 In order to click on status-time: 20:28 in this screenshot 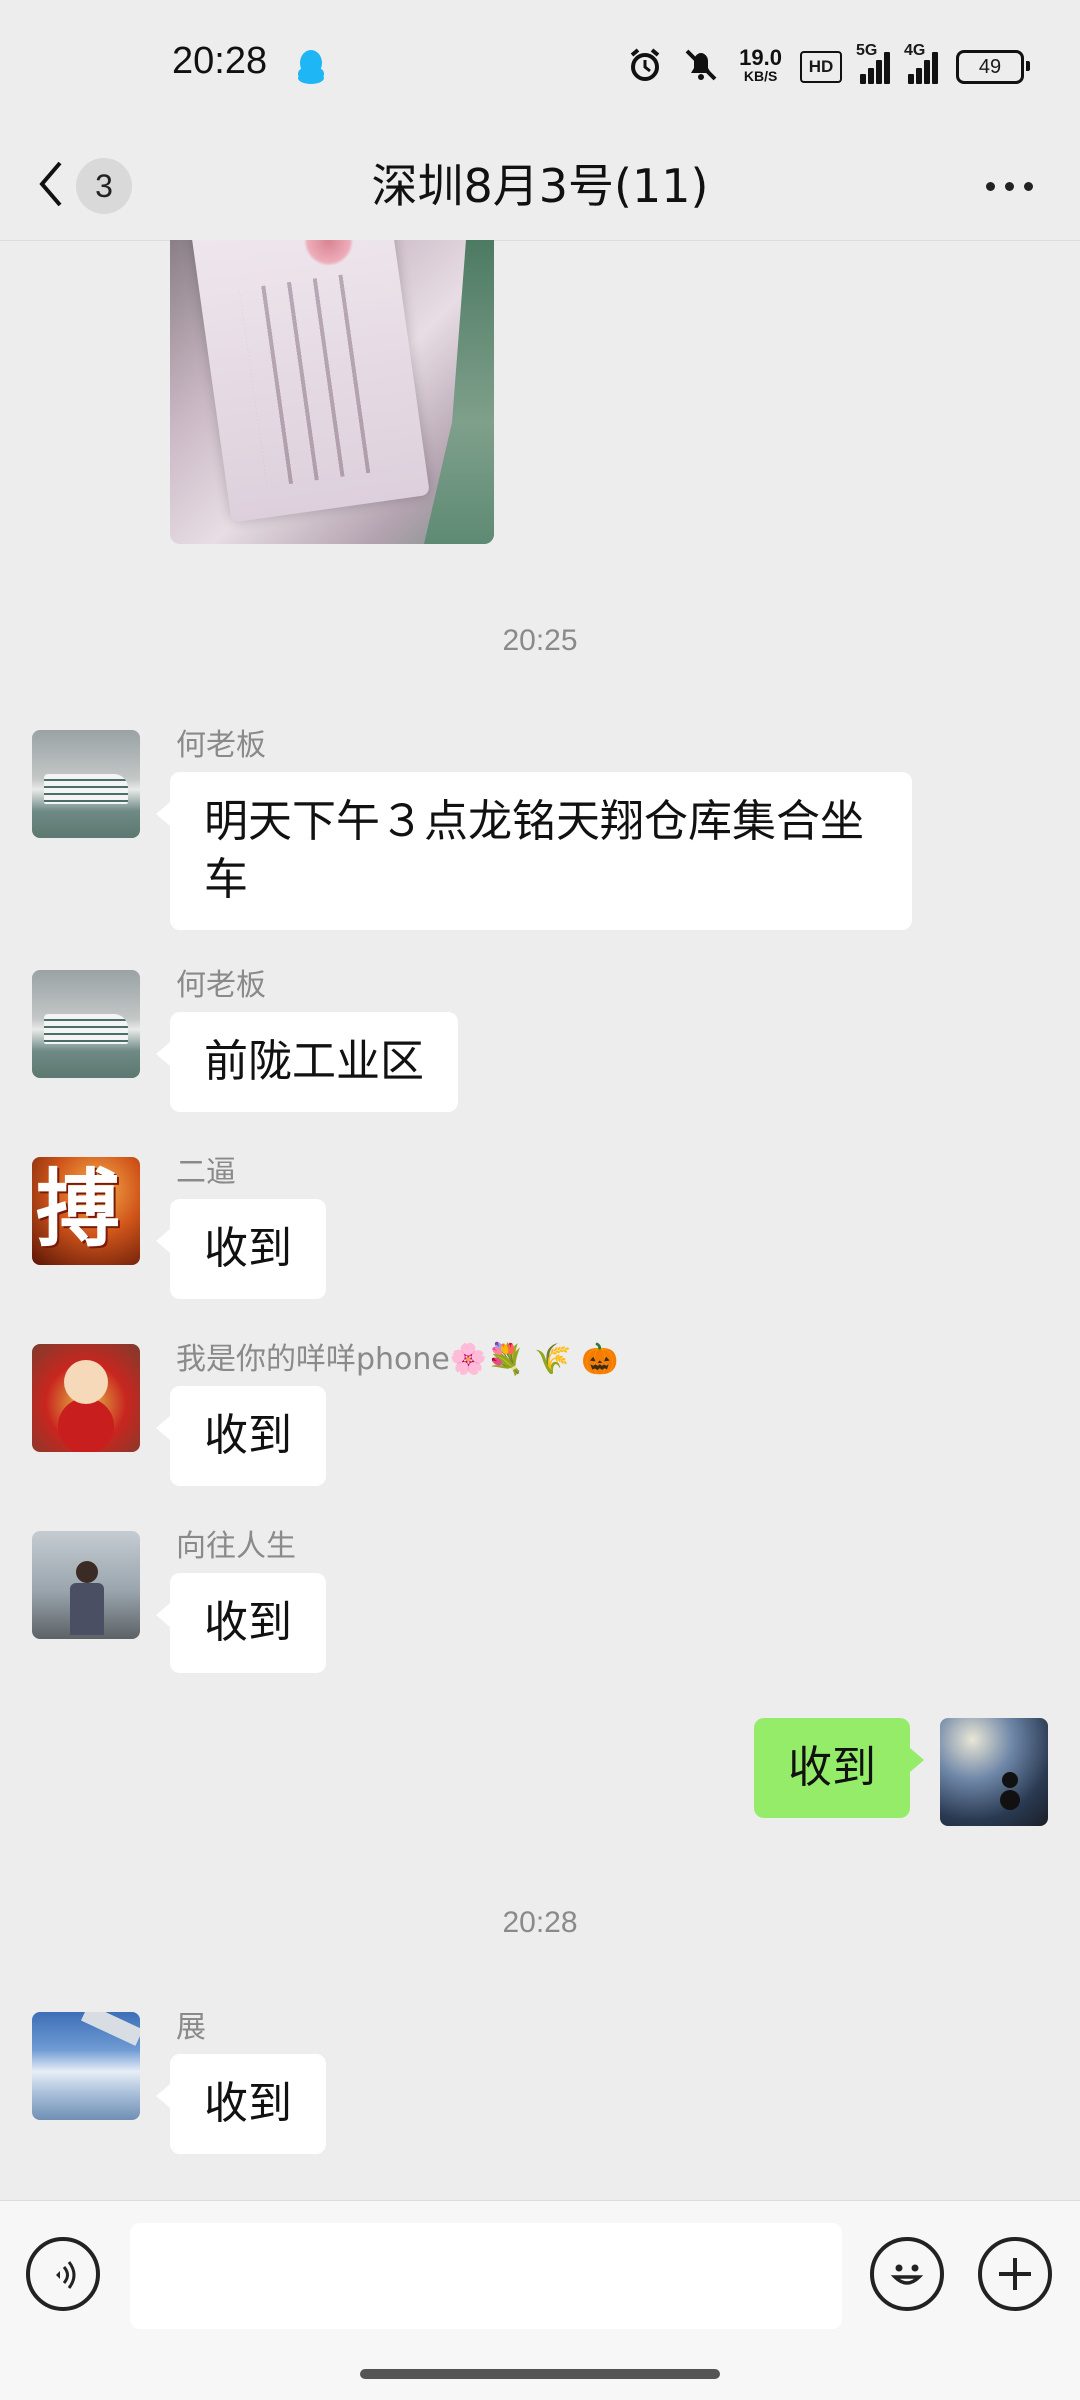, I will do `click(220, 61)`.